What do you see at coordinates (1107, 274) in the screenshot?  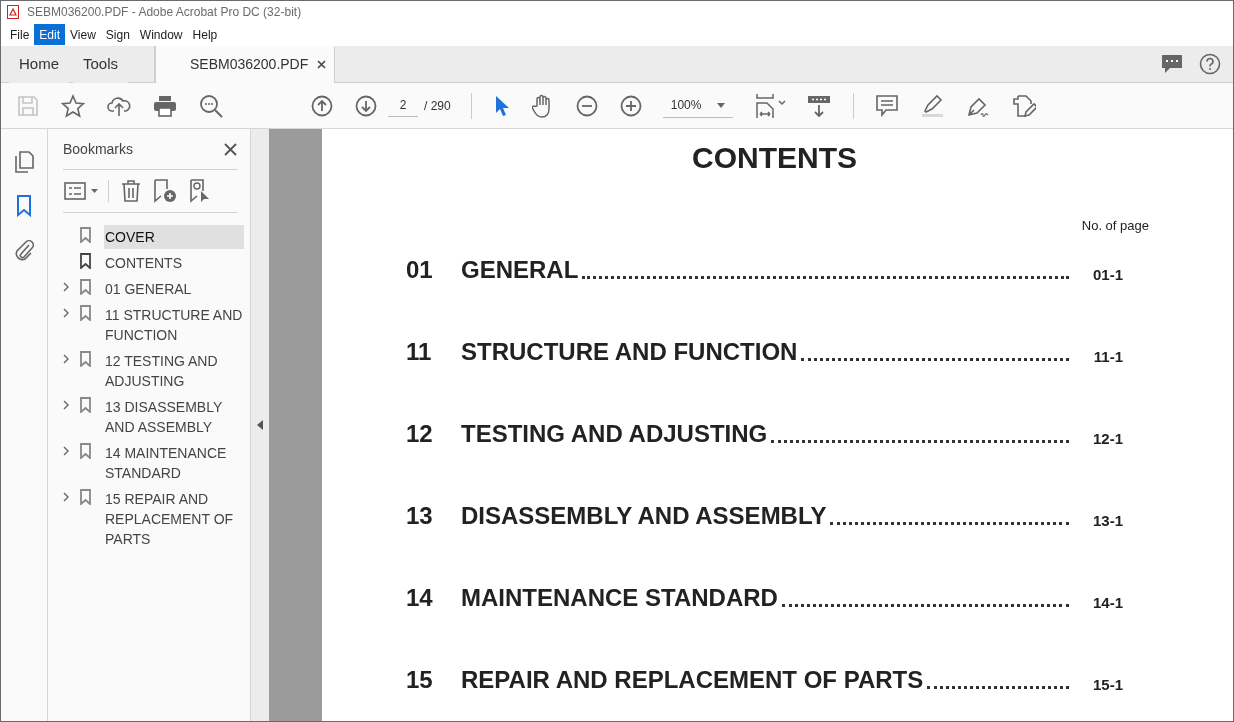 I see `page-reference: 01-1` at bounding box center [1107, 274].